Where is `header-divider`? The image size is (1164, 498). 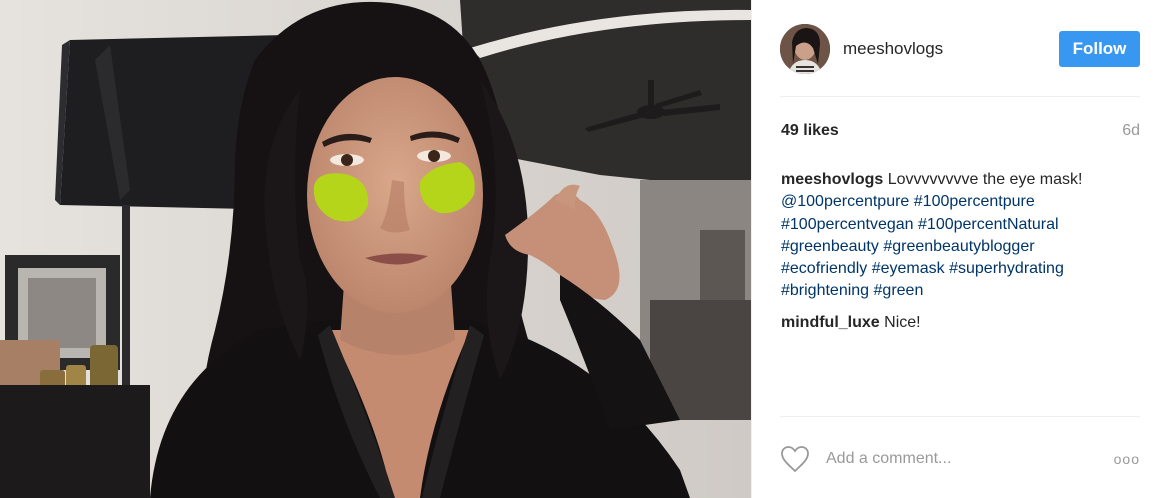 header-divider is located at coordinates (960, 96).